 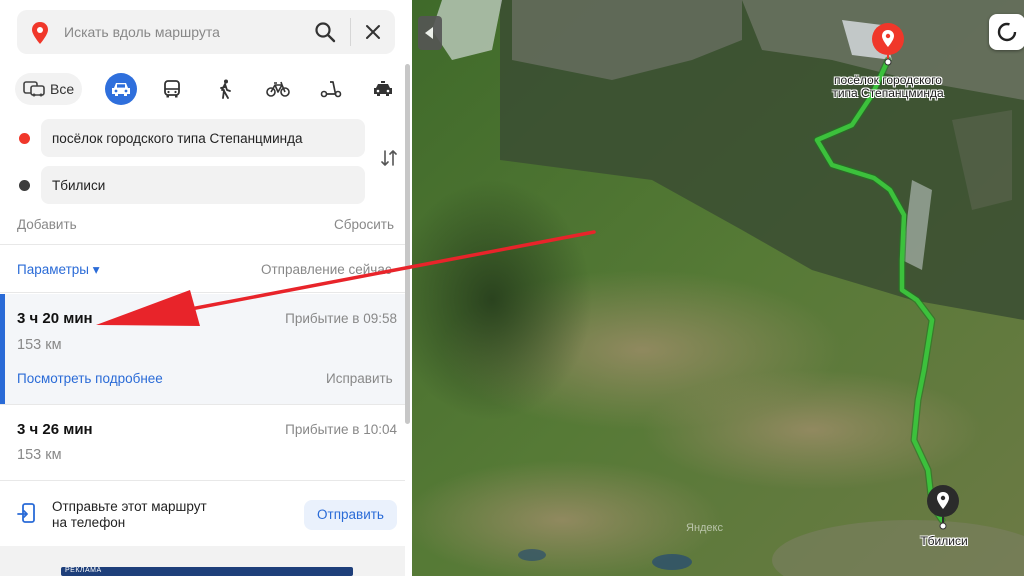 I want to click on mode-taxi-button, so click(x=383, y=89).